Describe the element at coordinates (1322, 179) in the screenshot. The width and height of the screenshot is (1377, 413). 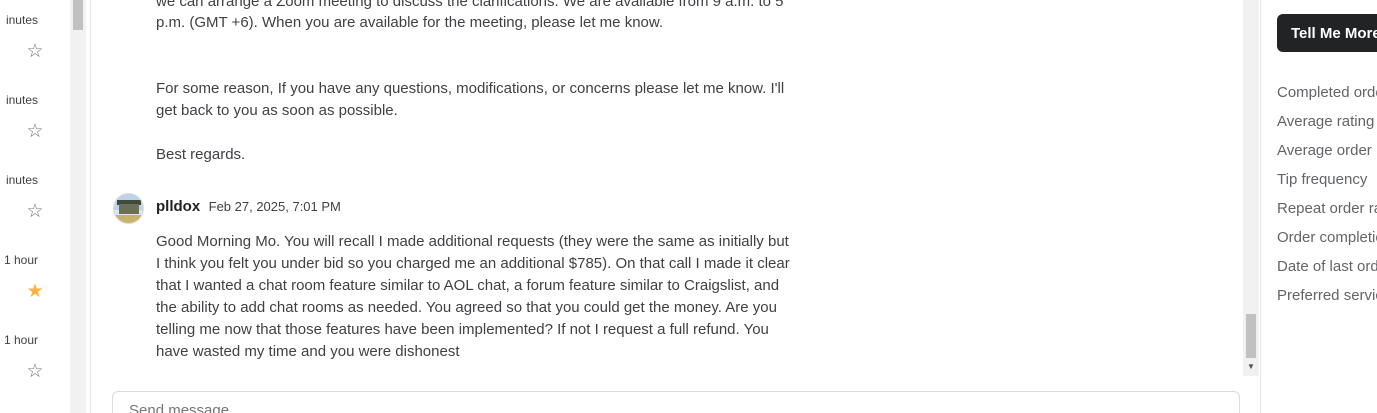
I see `stat-tip-frequency: Tip frequency` at that location.